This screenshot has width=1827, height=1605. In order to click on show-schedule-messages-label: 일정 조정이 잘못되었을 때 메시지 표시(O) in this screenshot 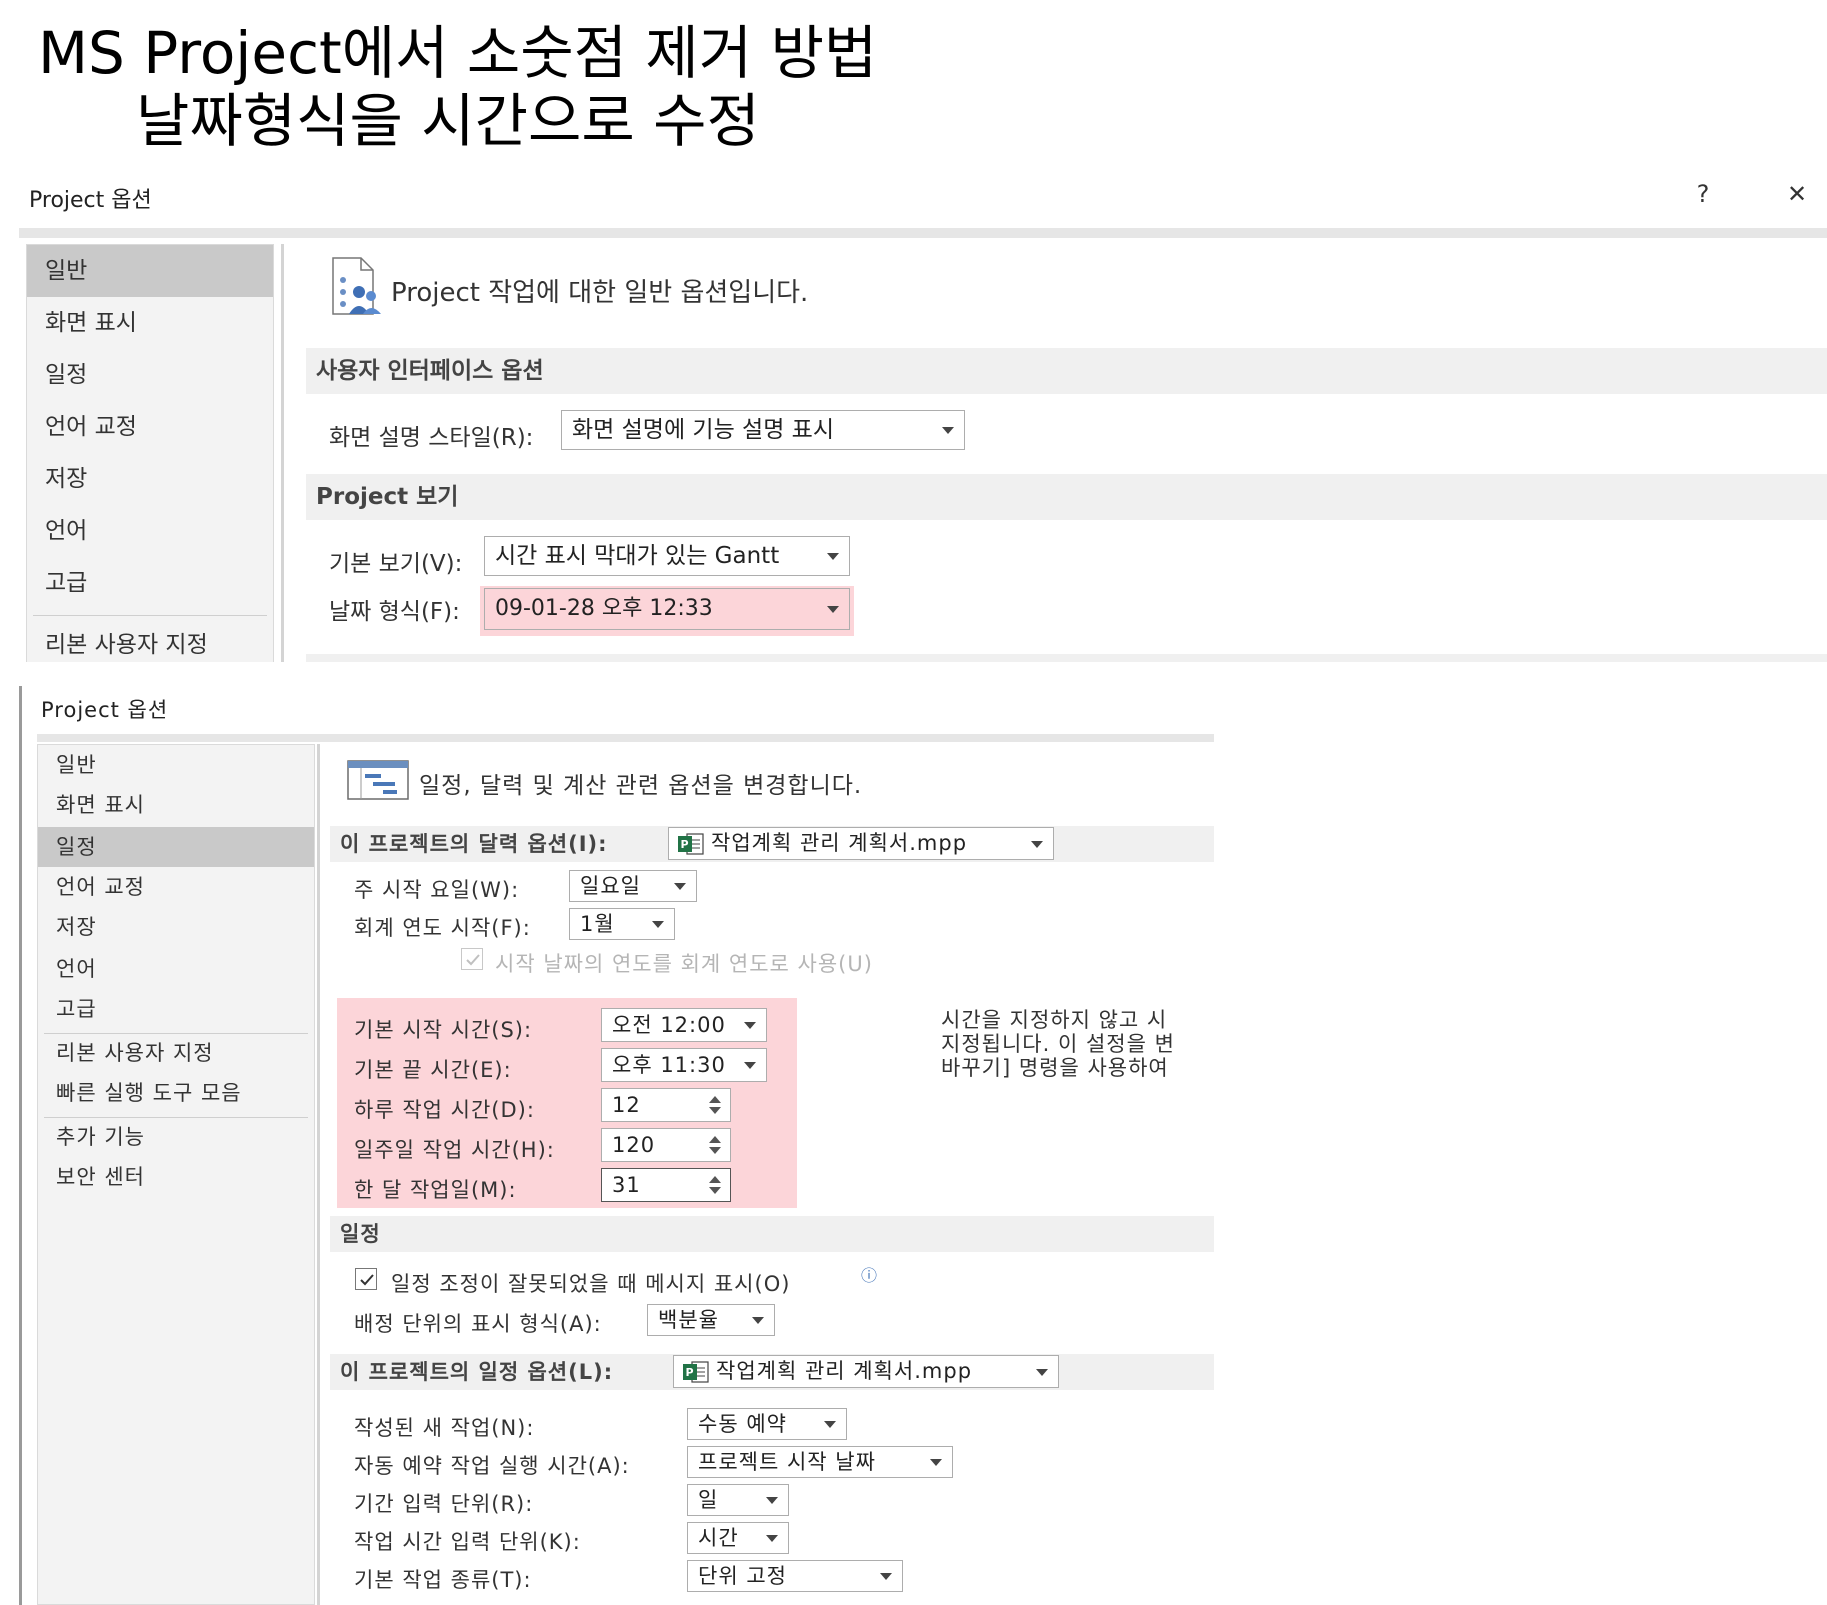, I will do `click(591, 1284)`.